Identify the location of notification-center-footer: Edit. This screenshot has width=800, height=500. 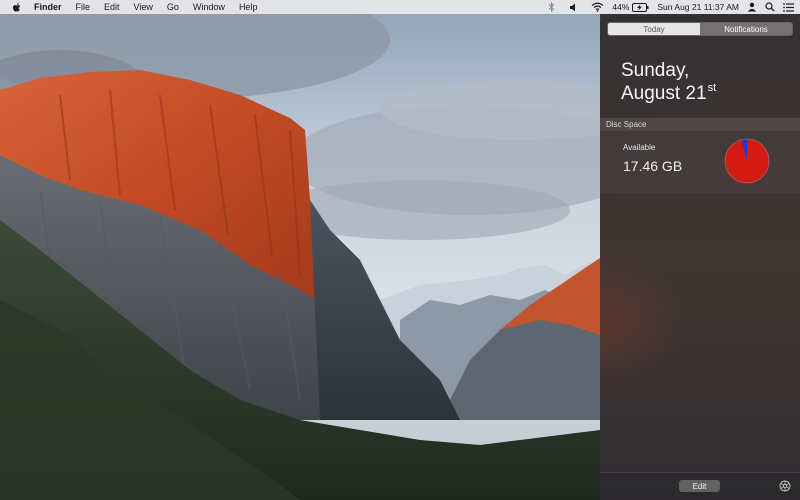
(700, 486).